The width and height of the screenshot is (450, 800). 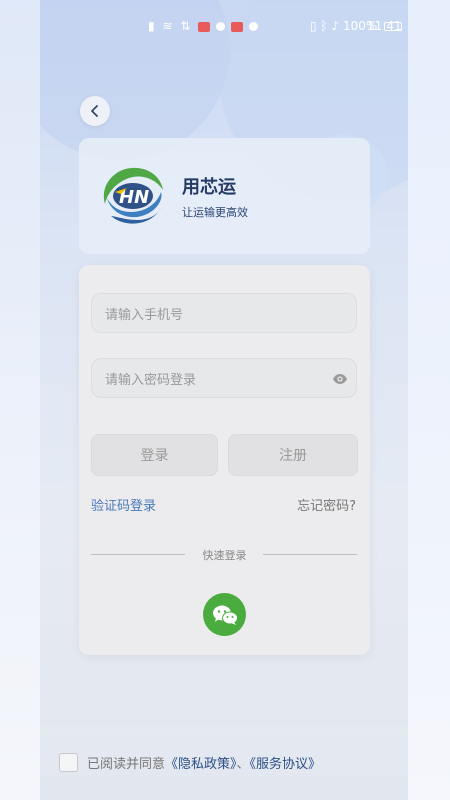 What do you see at coordinates (144, 315) in the screenshot?
I see `phone-placeholder: 请输入手机号` at bounding box center [144, 315].